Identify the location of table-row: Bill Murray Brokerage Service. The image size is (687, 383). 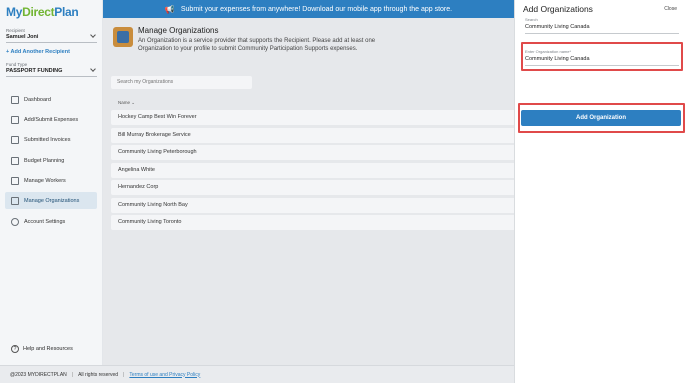
(312, 135).